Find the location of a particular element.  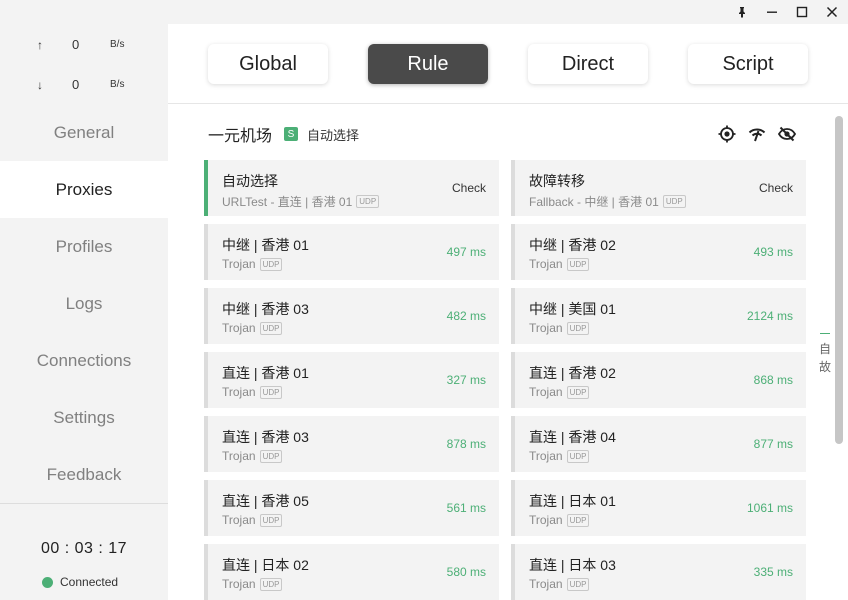

sidebar-item-feedback: Feedback is located at coordinates (84, 474).